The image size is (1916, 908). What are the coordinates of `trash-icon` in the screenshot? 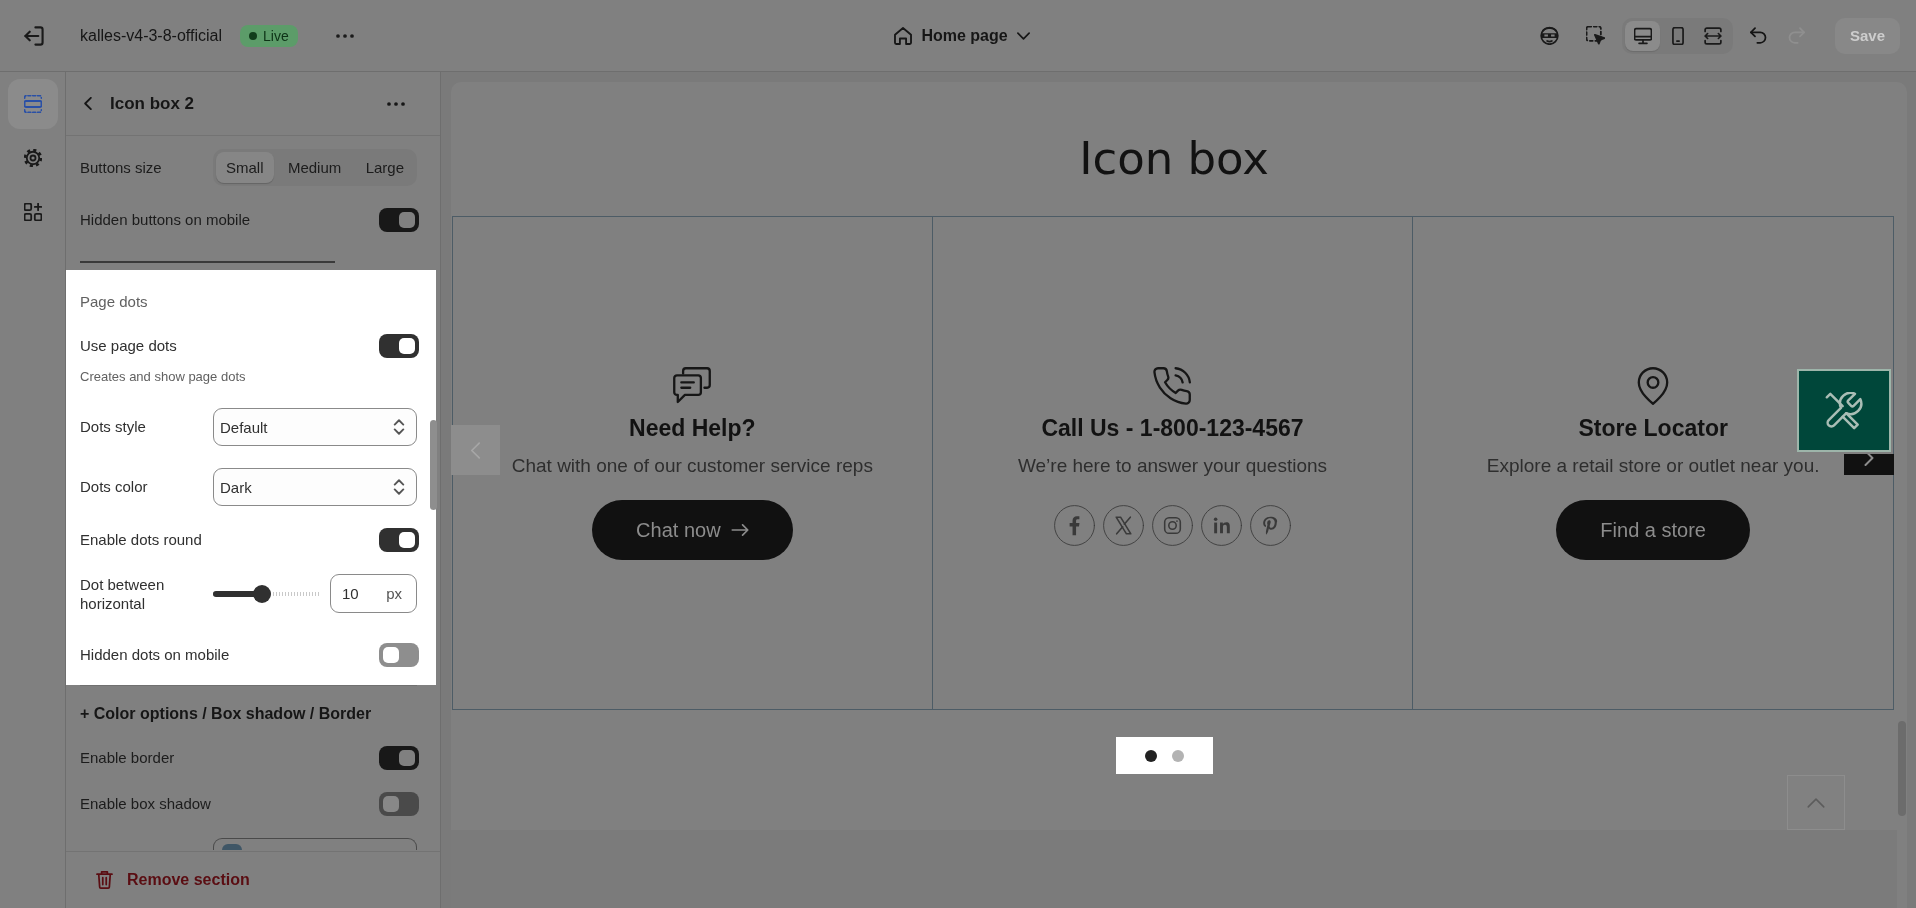 It's located at (104, 880).